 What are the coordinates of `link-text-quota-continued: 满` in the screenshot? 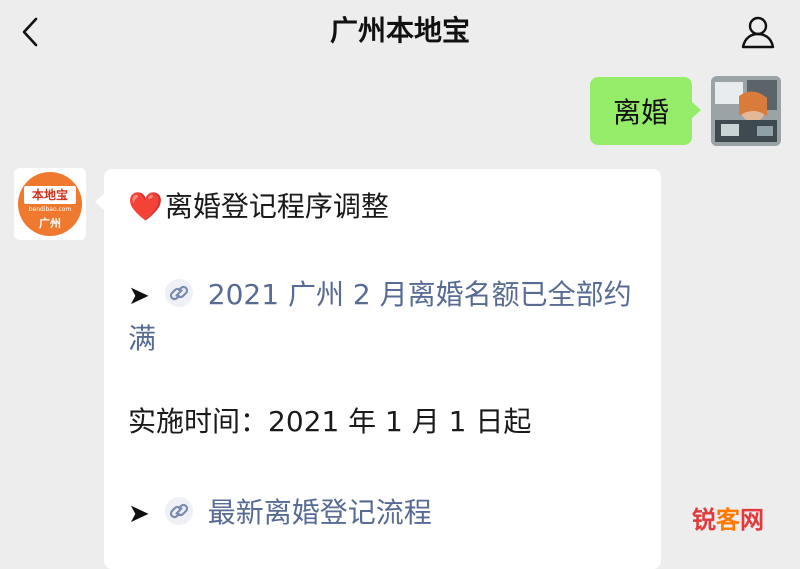 It's located at (142, 339).